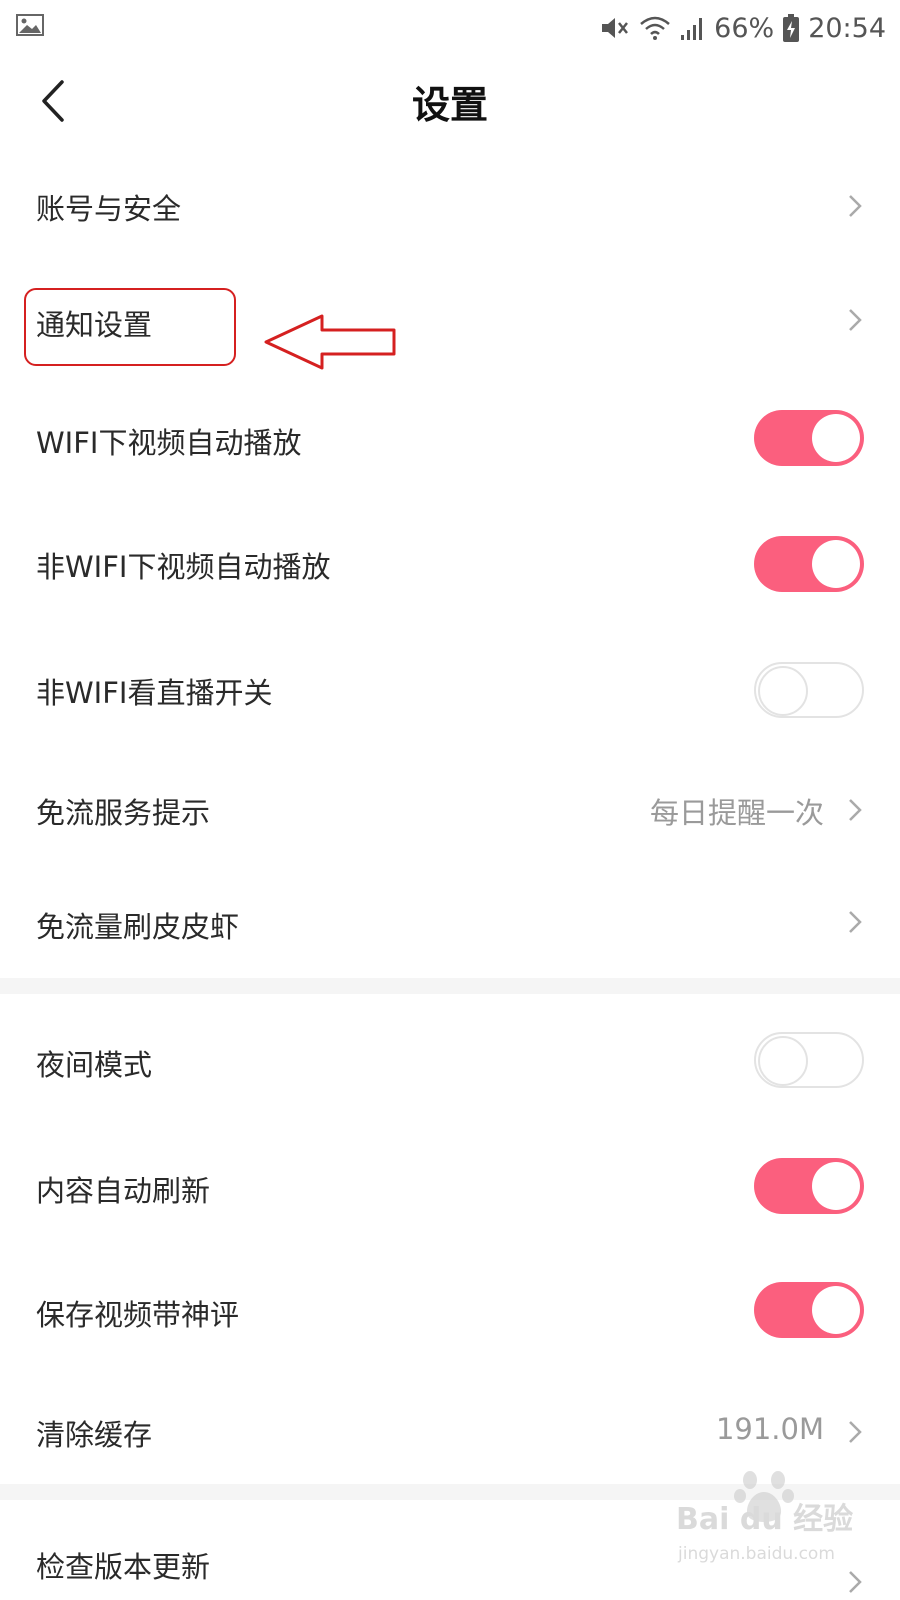 This screenshot has height=1600, width=900. I want to click on row-auto-refresh: 内容自动刷新, so click(450, 1186).